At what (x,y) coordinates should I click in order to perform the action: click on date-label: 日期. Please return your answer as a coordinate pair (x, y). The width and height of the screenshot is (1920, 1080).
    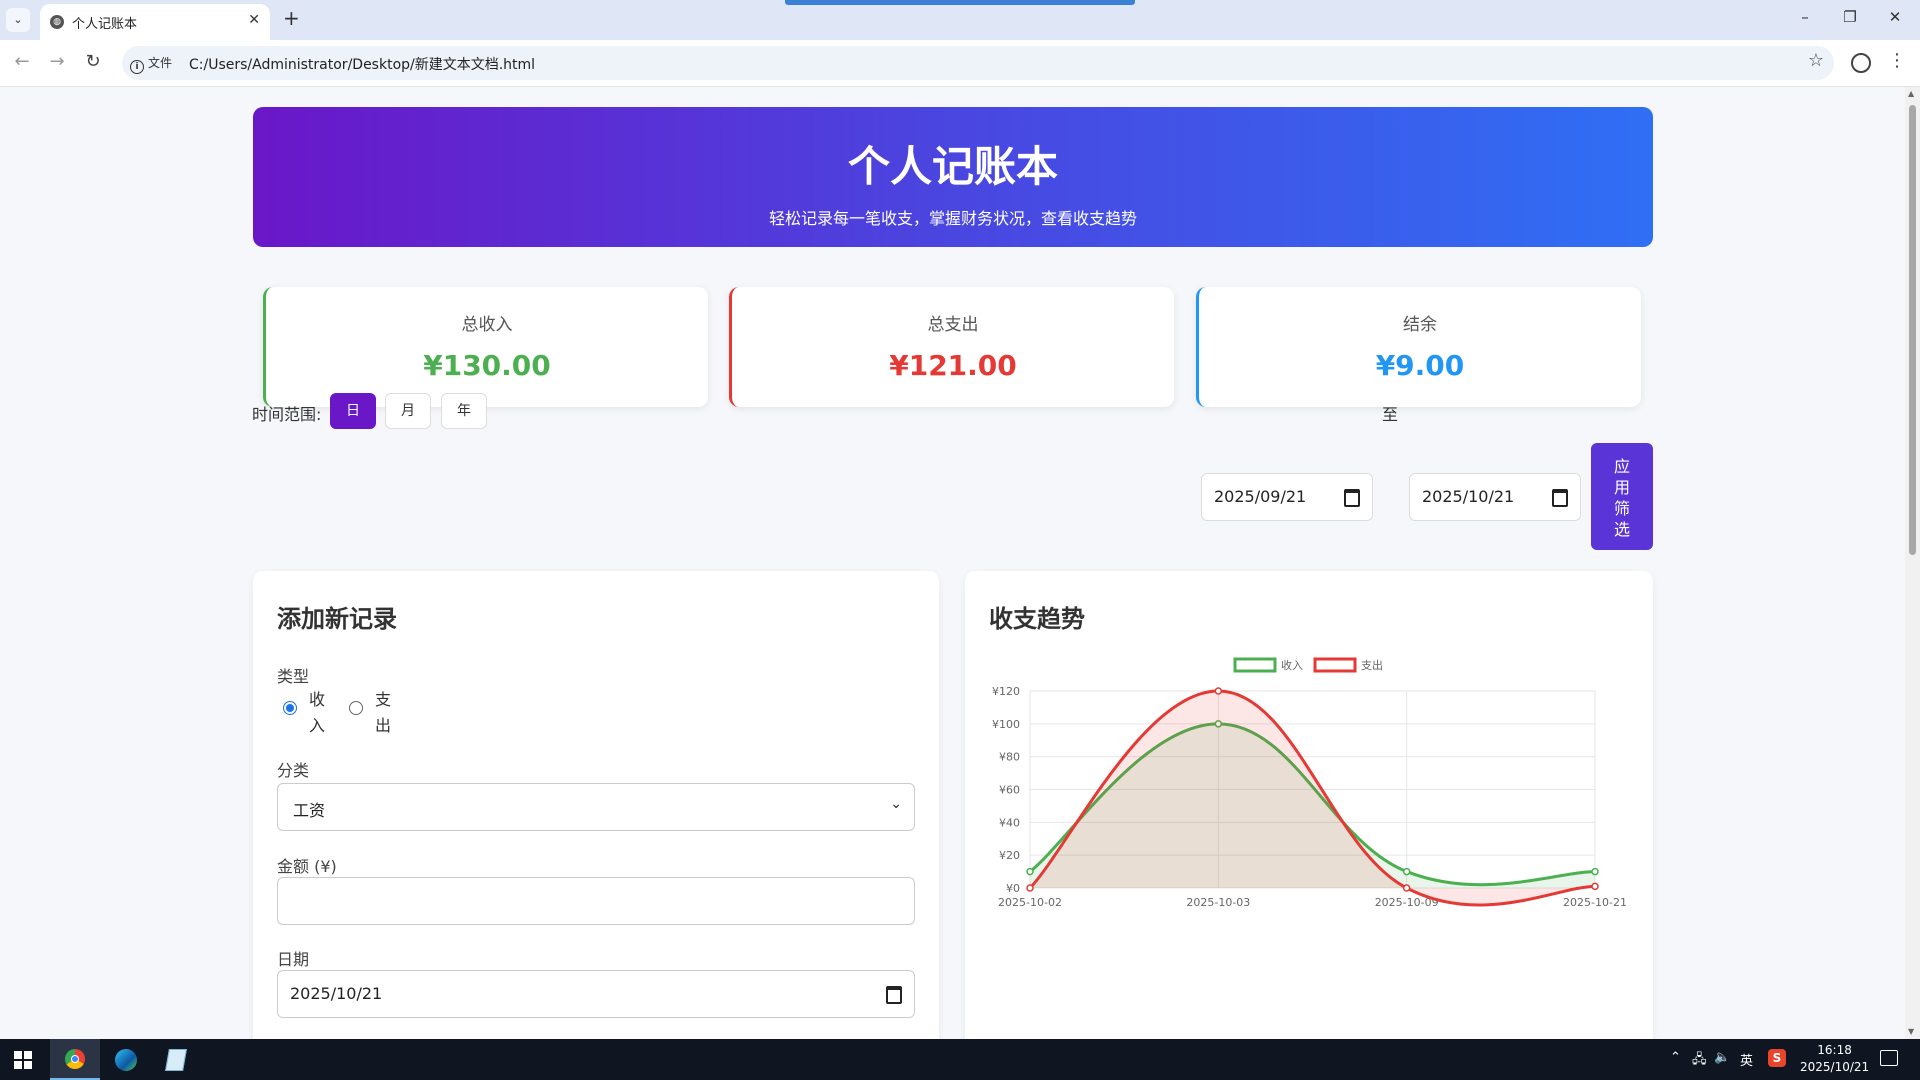
    Looking at the image, I should click on (293, 959).